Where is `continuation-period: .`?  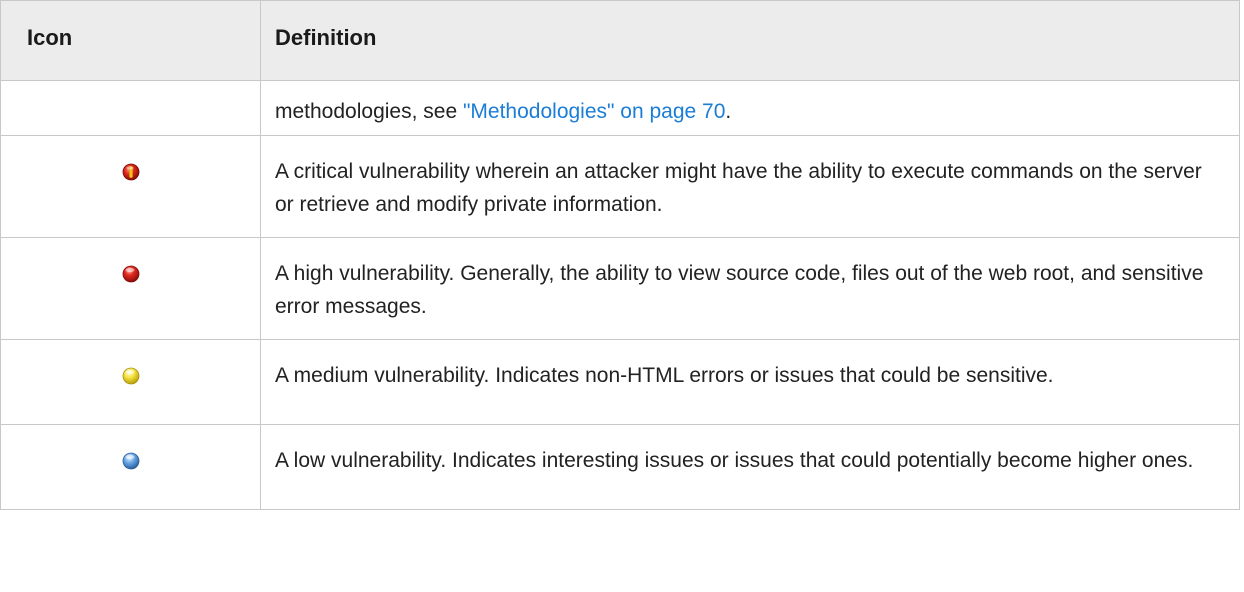 continuation-period: . is located at coordinates (728, 111).